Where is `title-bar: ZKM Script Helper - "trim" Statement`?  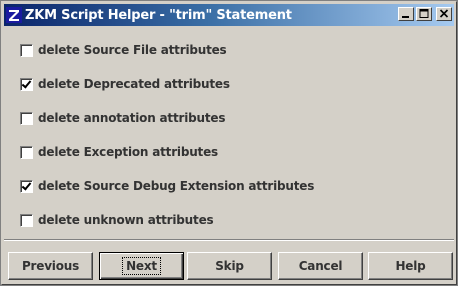 title-bar: ZKM Script Helper - "trim" Statement is located at coordinates (229, 15).